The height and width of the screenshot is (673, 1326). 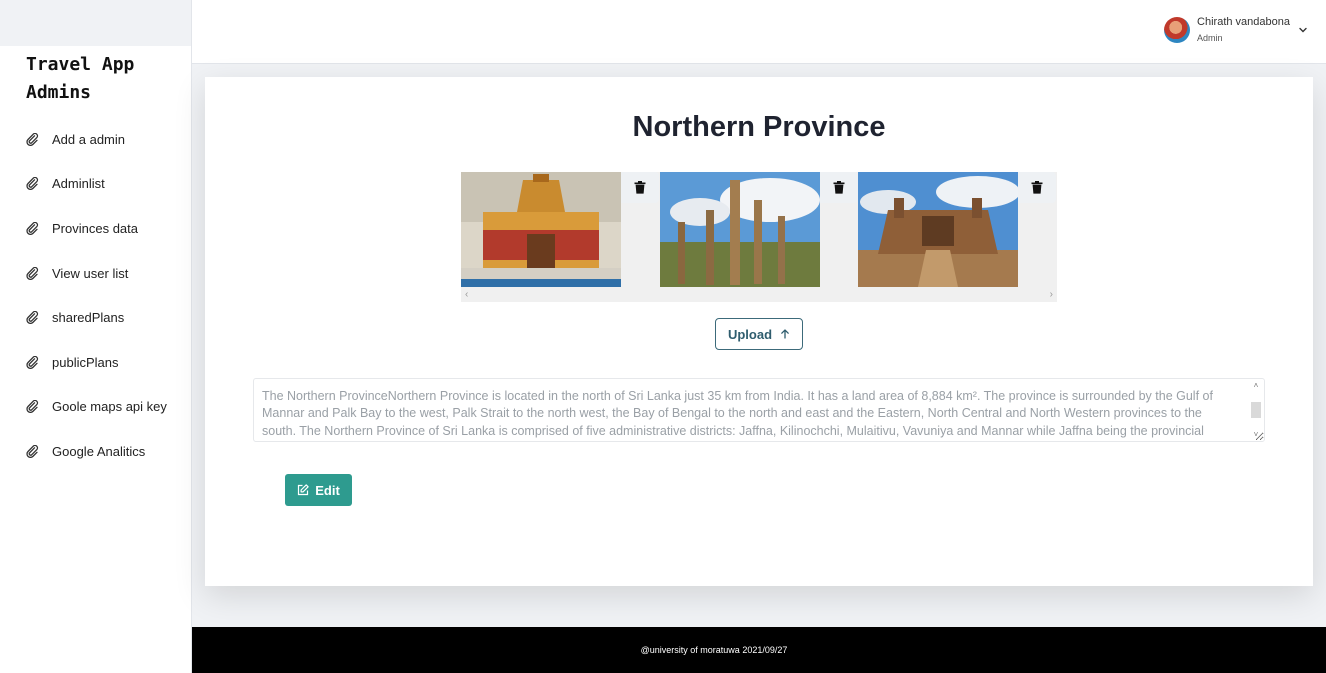 I want to click on sidebar-item-provinces-data: Provinces data, so click(x=95, y=228).